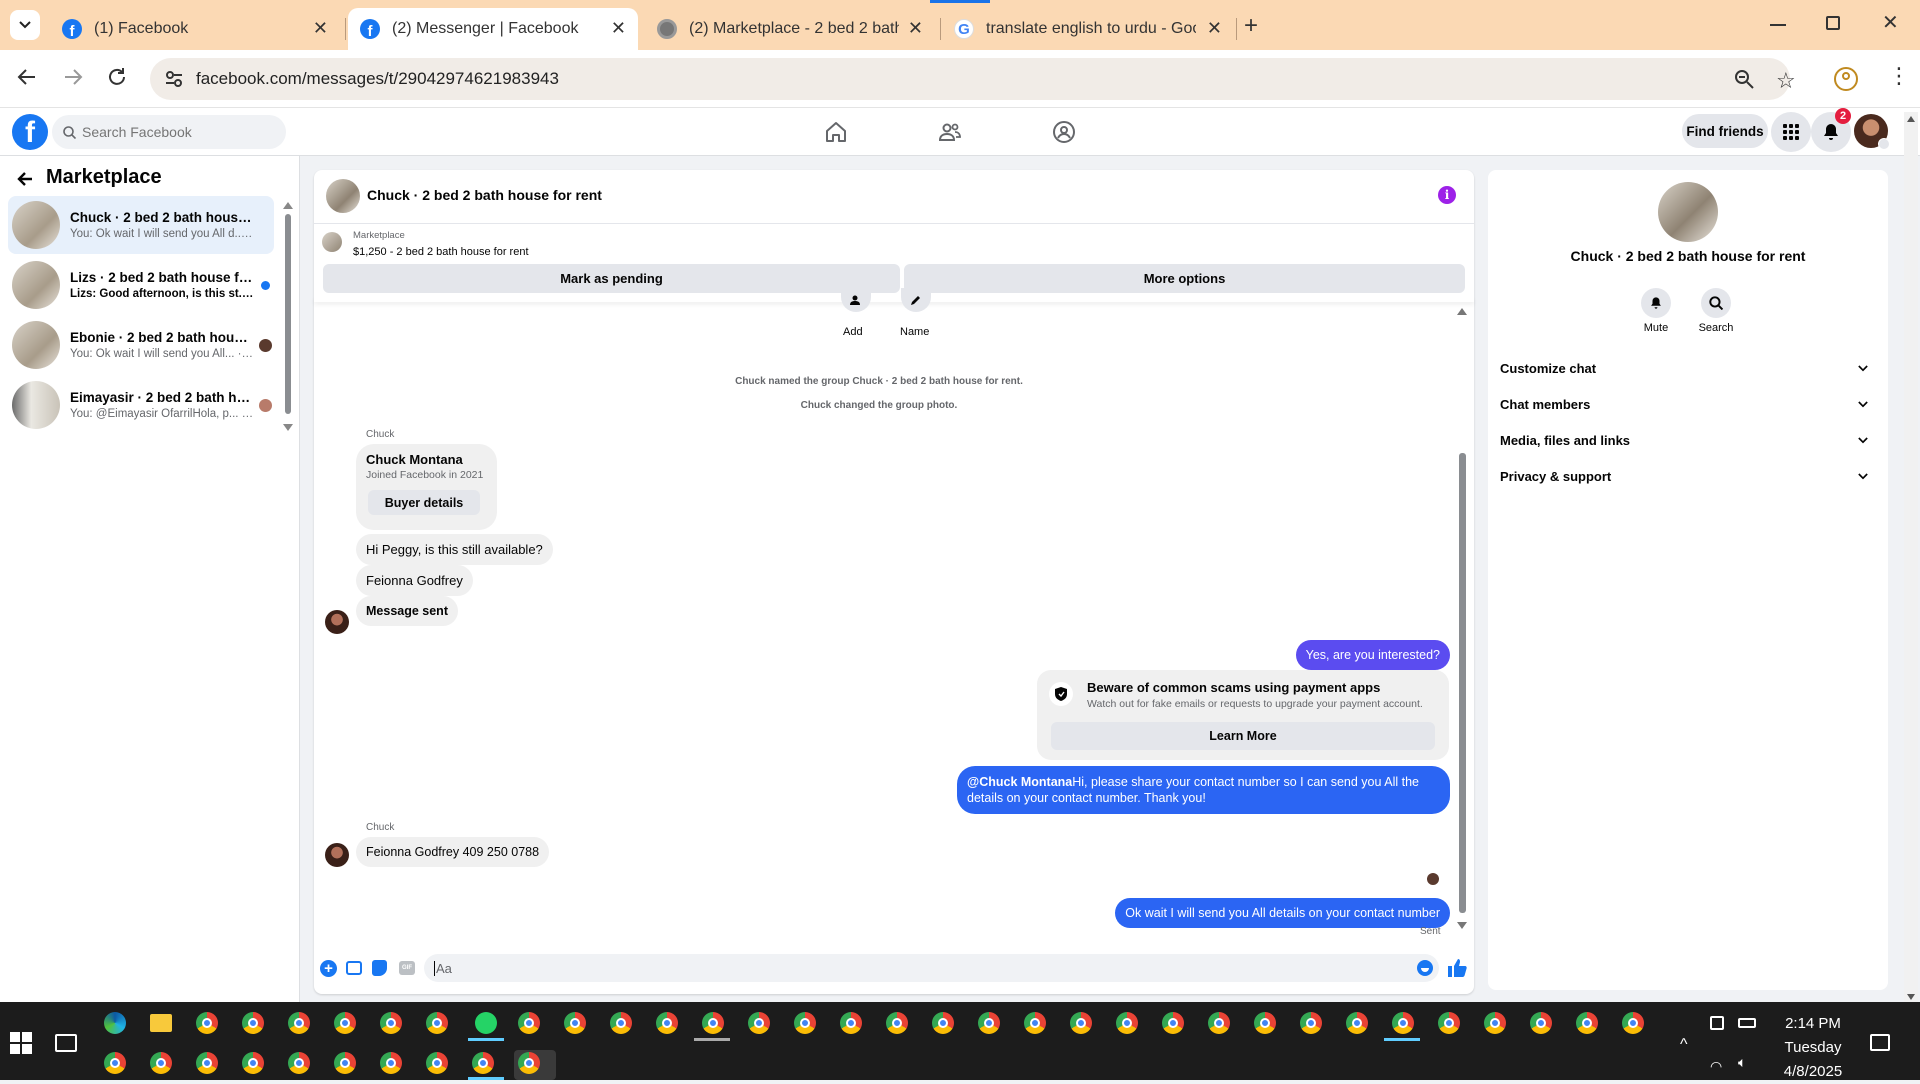  I want to click on forward-button, so click(73, 77).